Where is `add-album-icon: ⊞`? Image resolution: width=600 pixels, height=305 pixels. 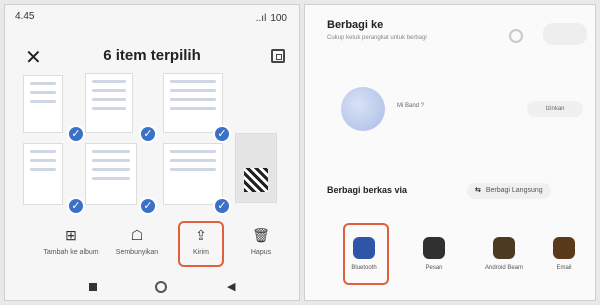
add-album-icon: ⊞ is located at coordinates (71, 235).